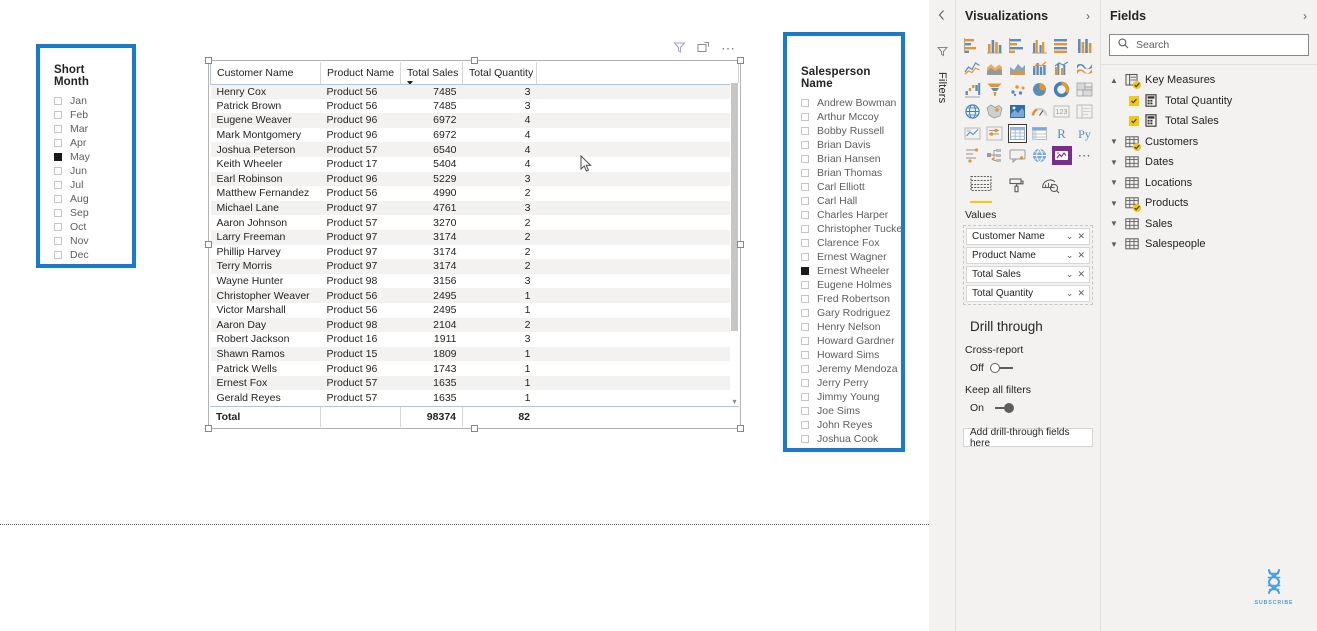 The width and height of the screenshot is (1317, 631). I want to click on chevron-down-icon: ▾, so click(734, 401).